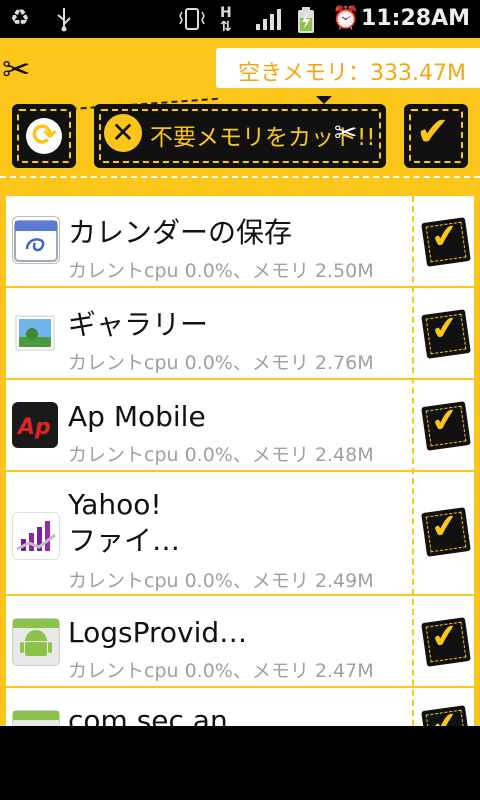 This screenshot has height=800, width=480. What do you see at coordinates (221, 671) in the screenshot?
I see `app-stats: カレントcpu 0.0%、メモリ 2.47M` at bounding box center [221, 671].